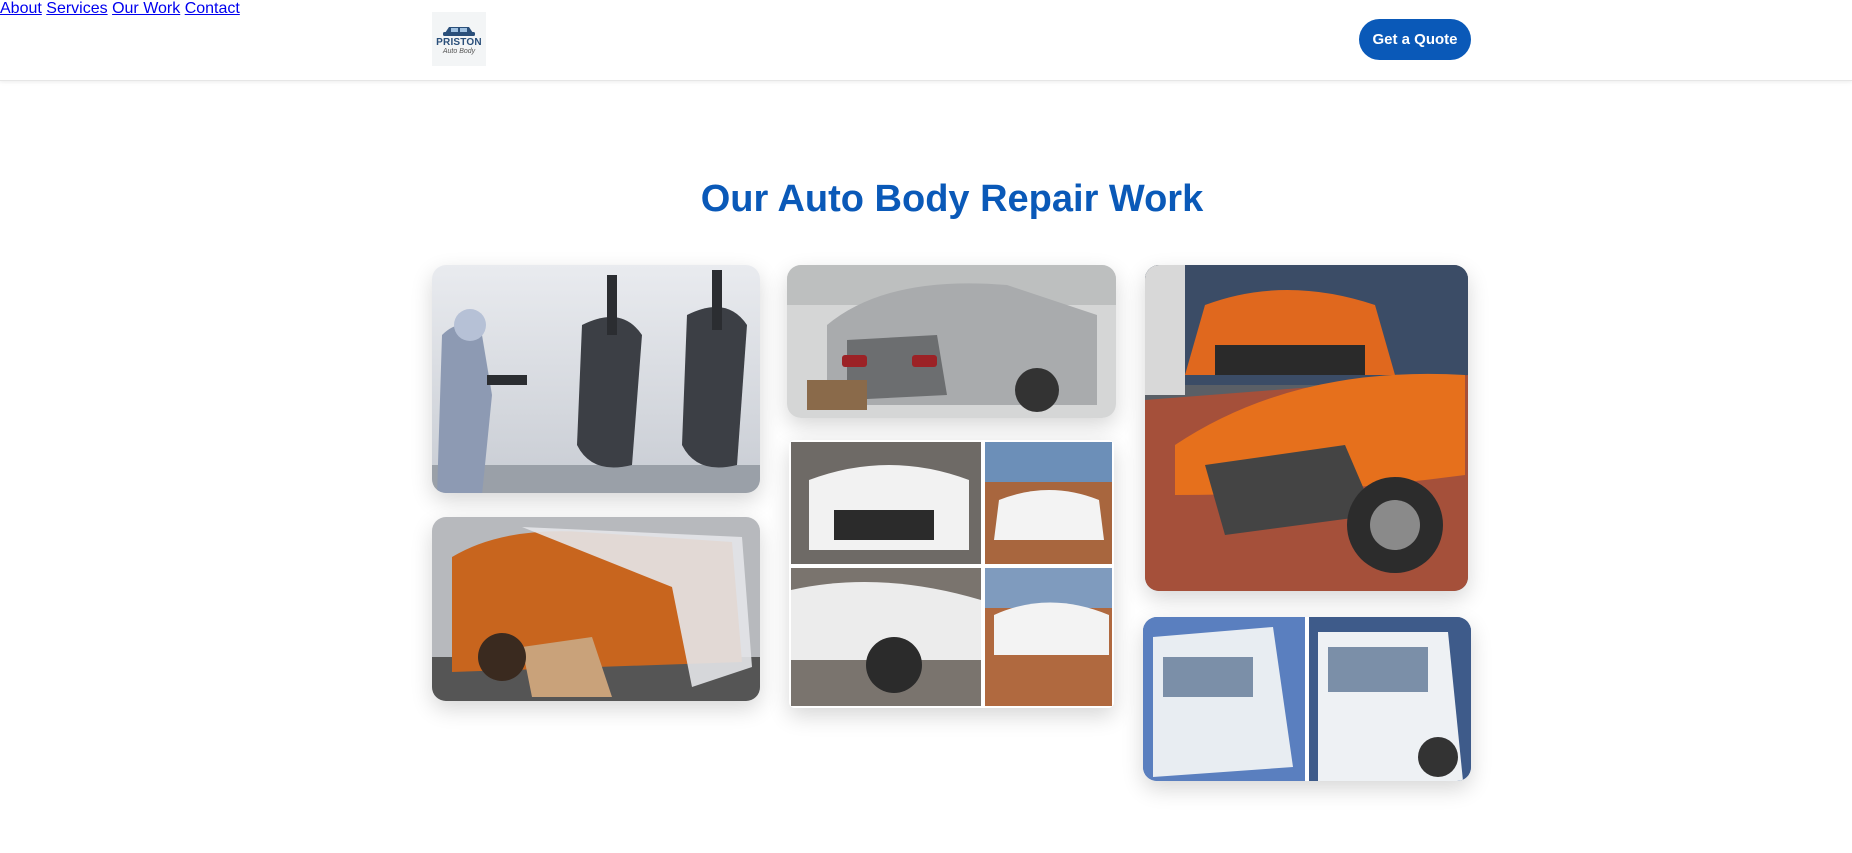  What do you see at coordinates (926, 9) in the screenshot?
I see `main-nav: About Services Our Work Contact` at bounding box center [926, 9].